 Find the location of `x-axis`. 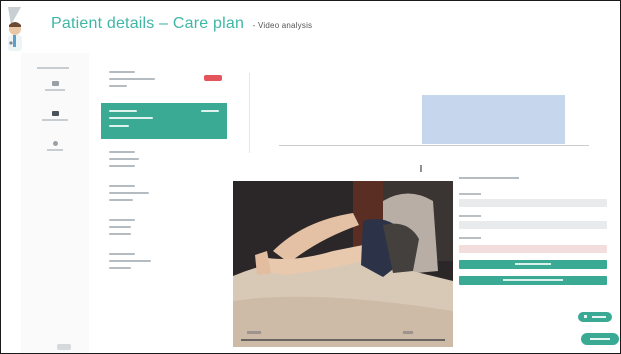

x-axis is located at coordinates (434, 145).